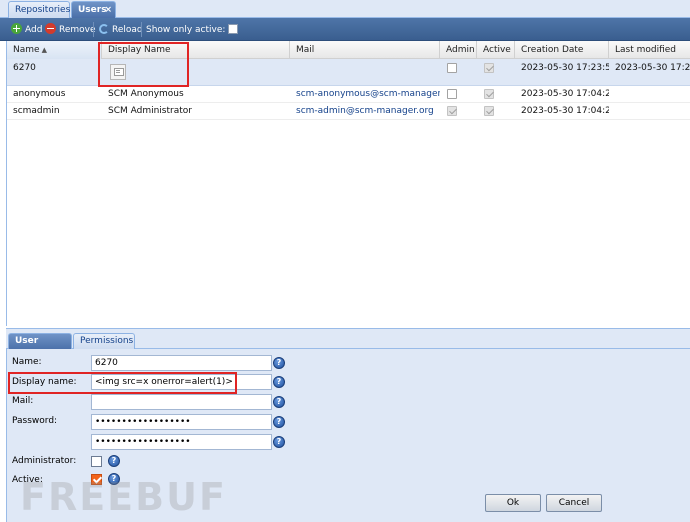 The image size is (690, 522). I want to click on add-label: Add, so click(34, 30).